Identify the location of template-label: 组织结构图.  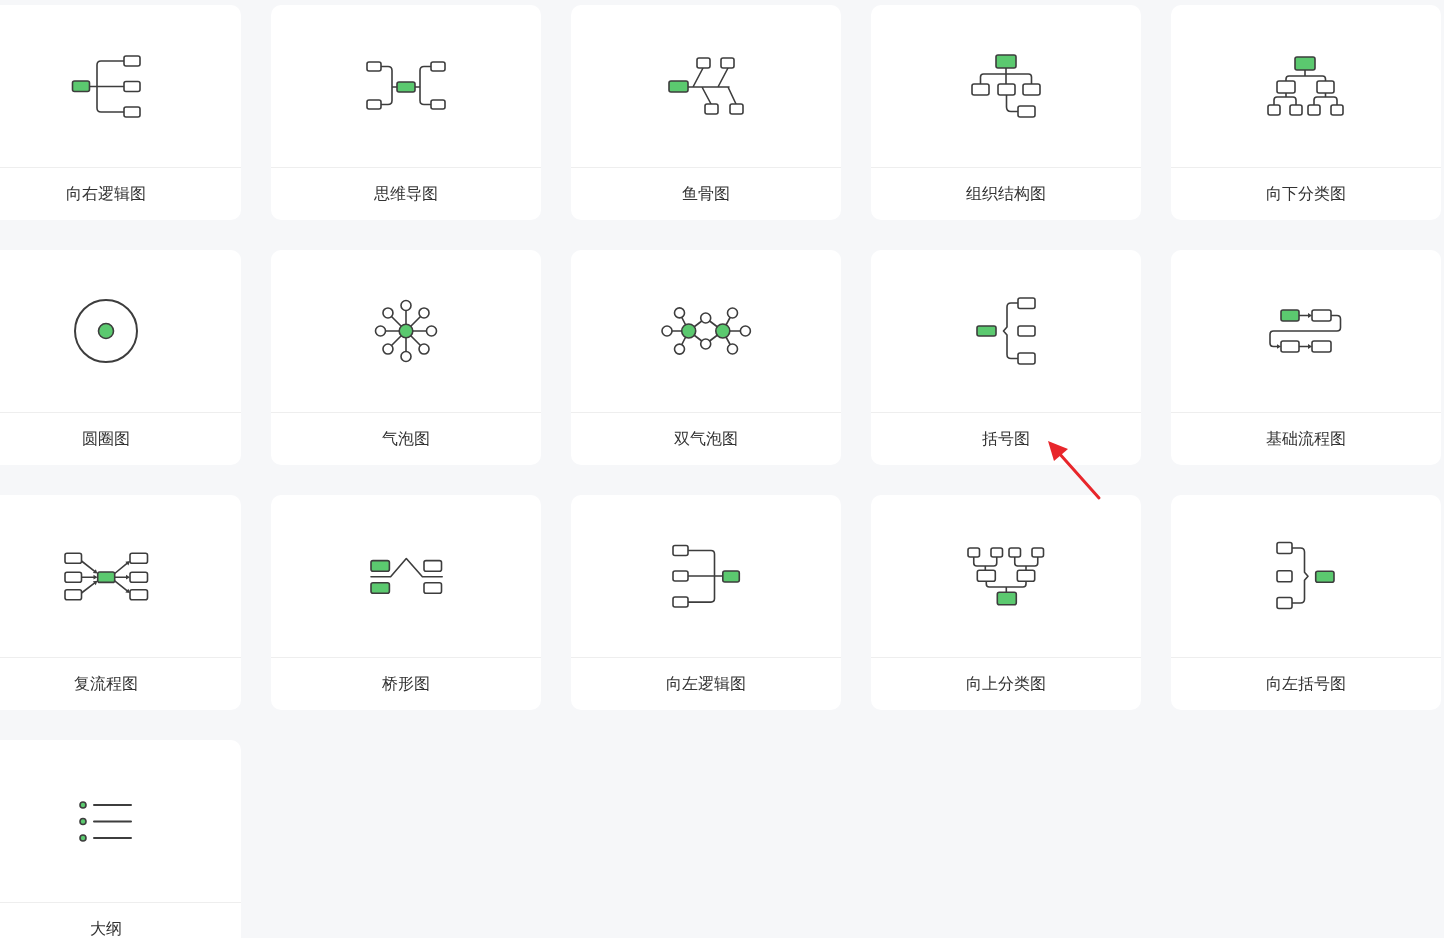
(1006, 194).